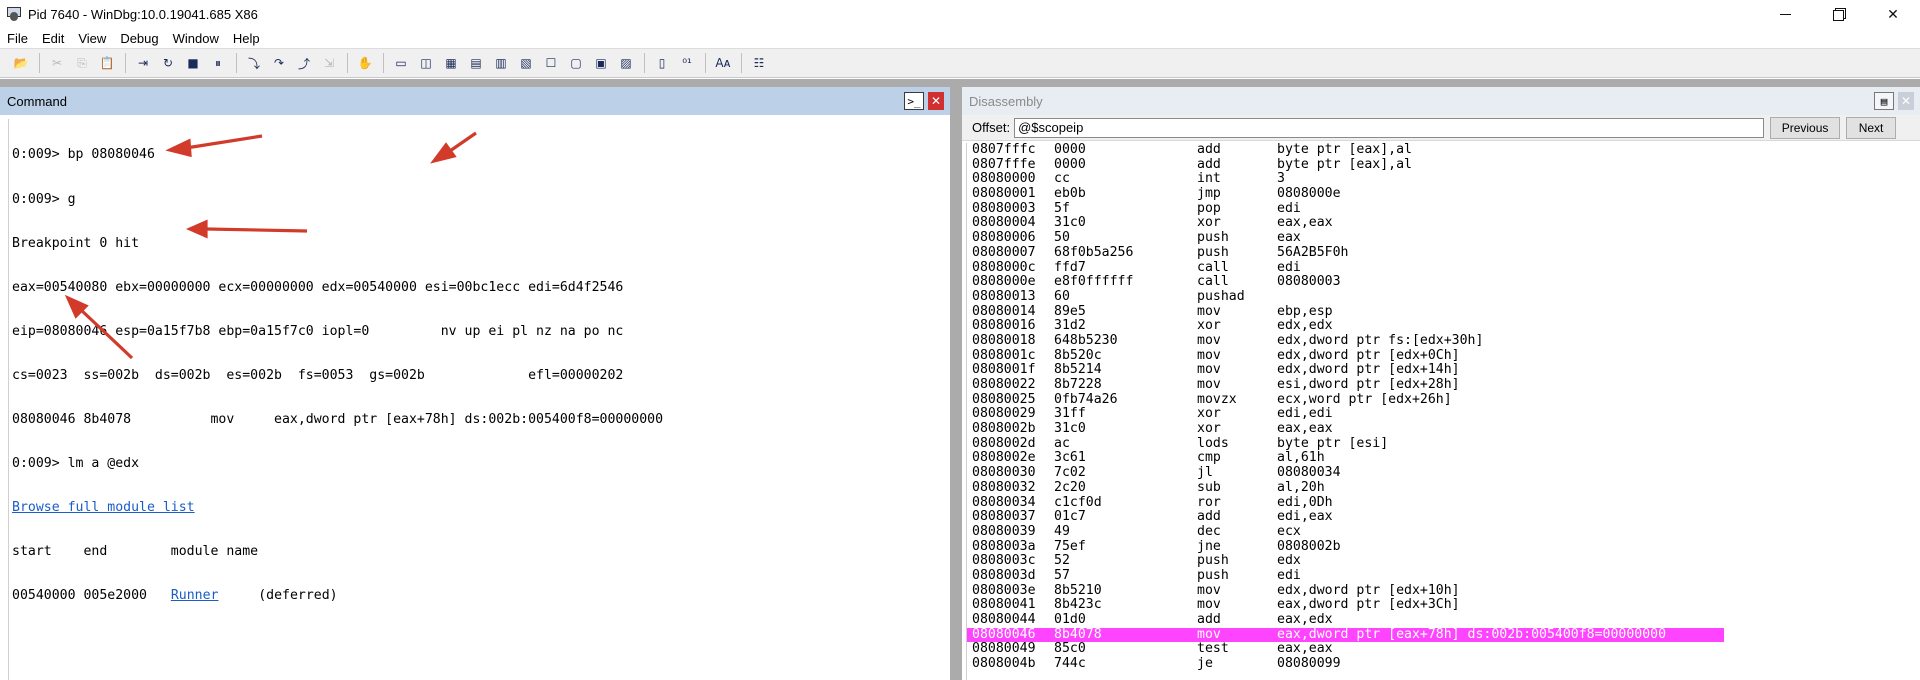 The width and height of the screenshot is (1920, 680). What do you see at coordinates (304, 63) in the screenshot?
I see `step-out-icon: ⤴` at bounding box center [304, 63].